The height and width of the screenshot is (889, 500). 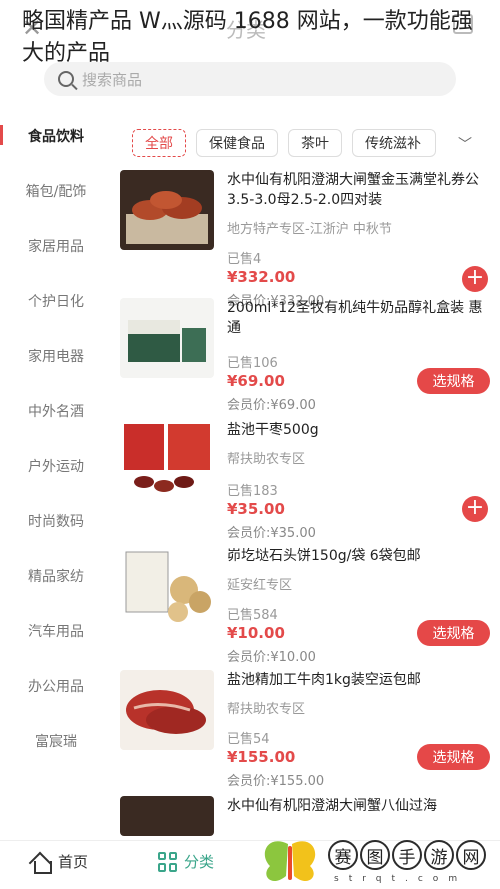 What do you see at coordinates (112, 79) in the screenshot?
I see `search-input: 搜索商品` at bounding box center [112, 79].